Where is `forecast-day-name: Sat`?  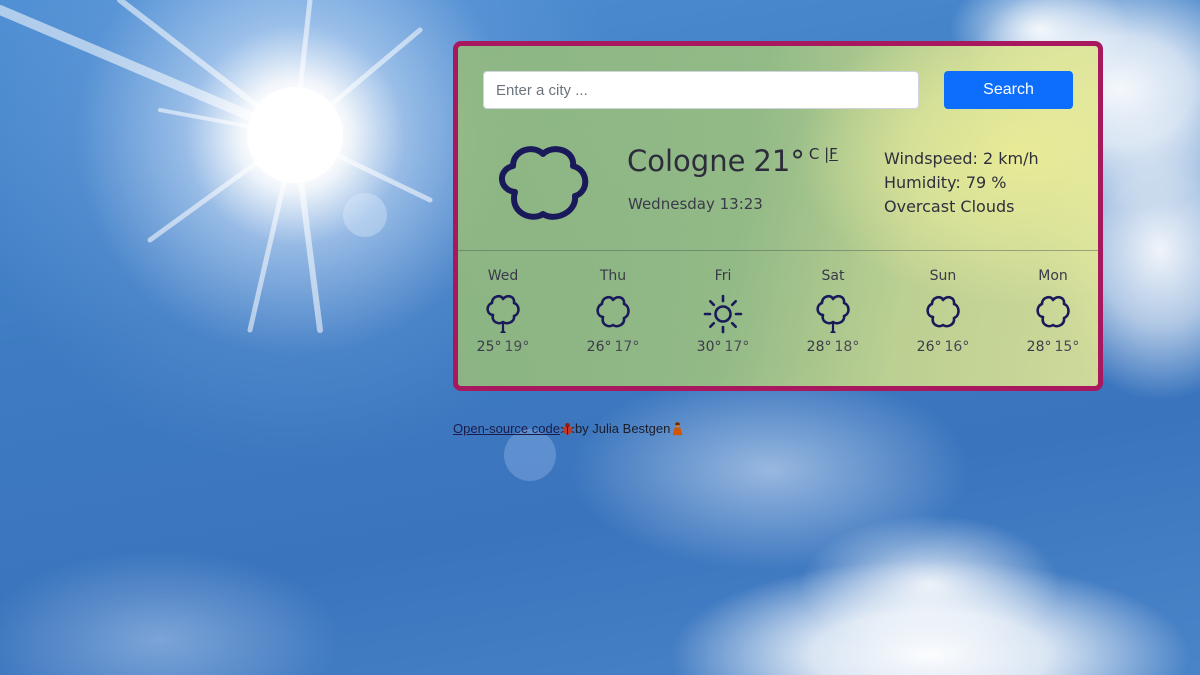
forecast-day-name: Sat is located at coordinates (833, 276).